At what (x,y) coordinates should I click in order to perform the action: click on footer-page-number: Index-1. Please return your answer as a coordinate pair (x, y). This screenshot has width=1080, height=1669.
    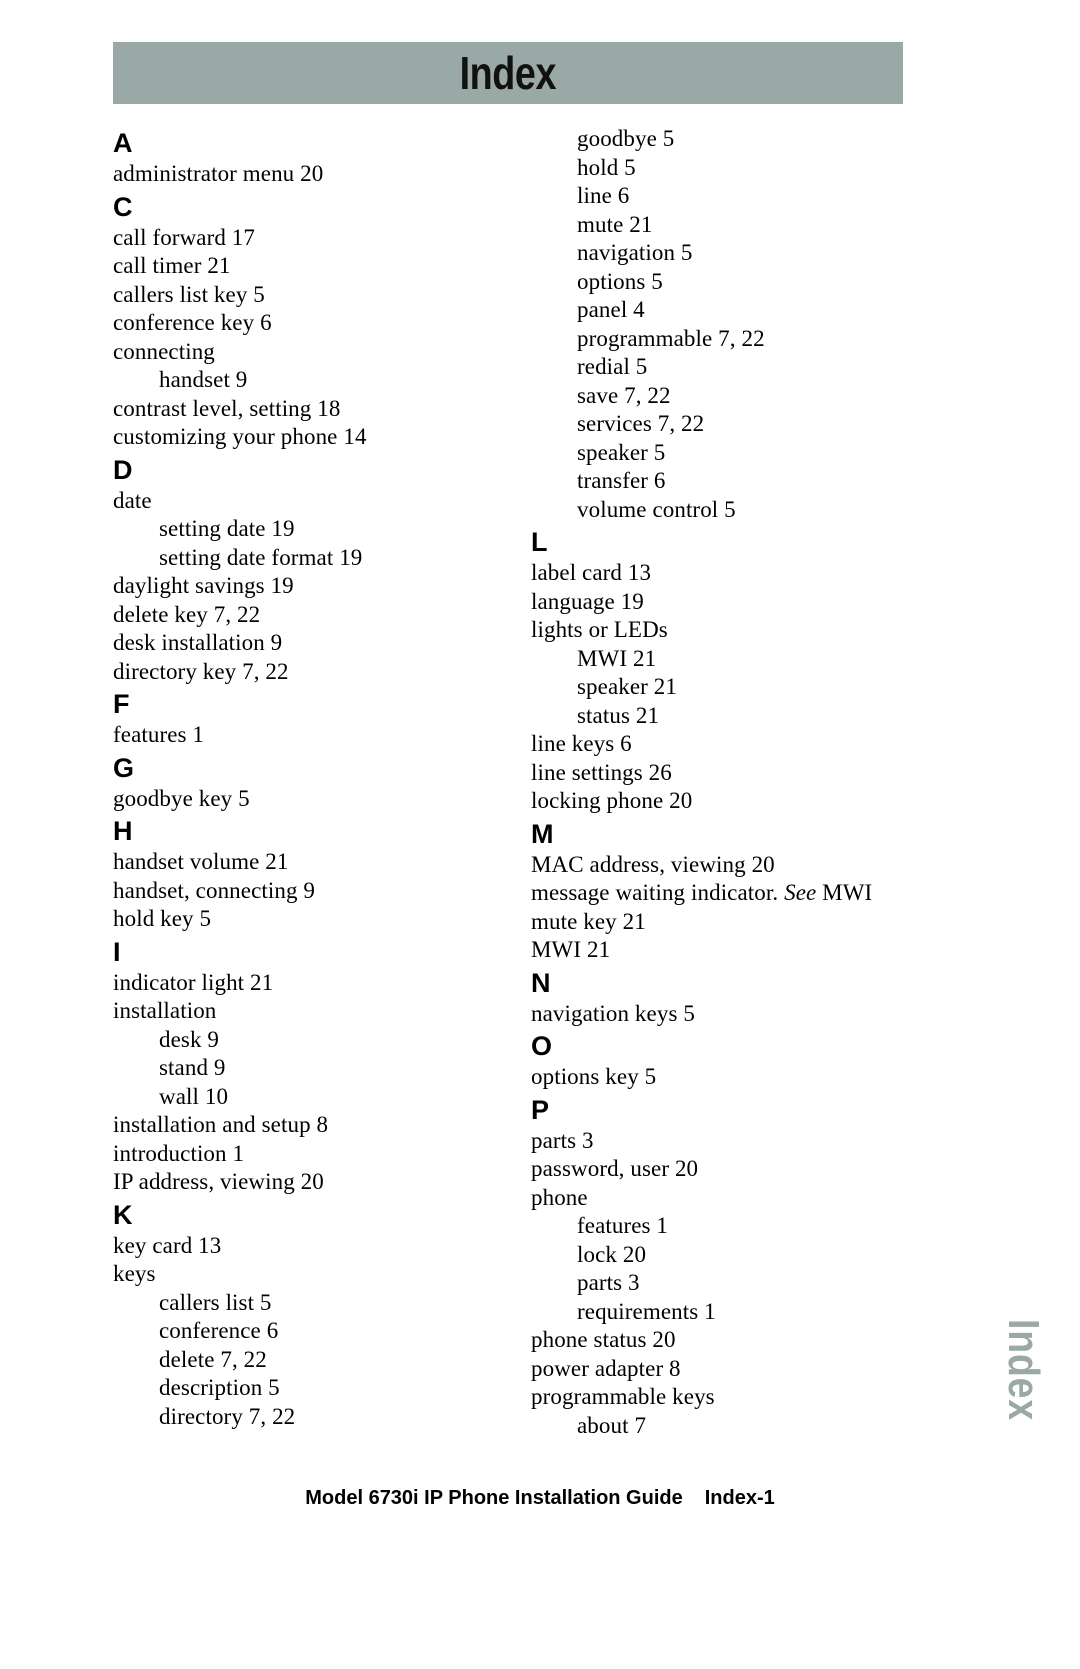
    Looking at the image, I should click on (739, 1498).